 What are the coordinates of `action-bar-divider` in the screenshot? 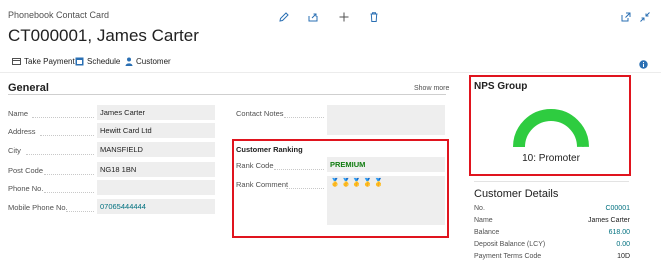 It's located at (330, 72).